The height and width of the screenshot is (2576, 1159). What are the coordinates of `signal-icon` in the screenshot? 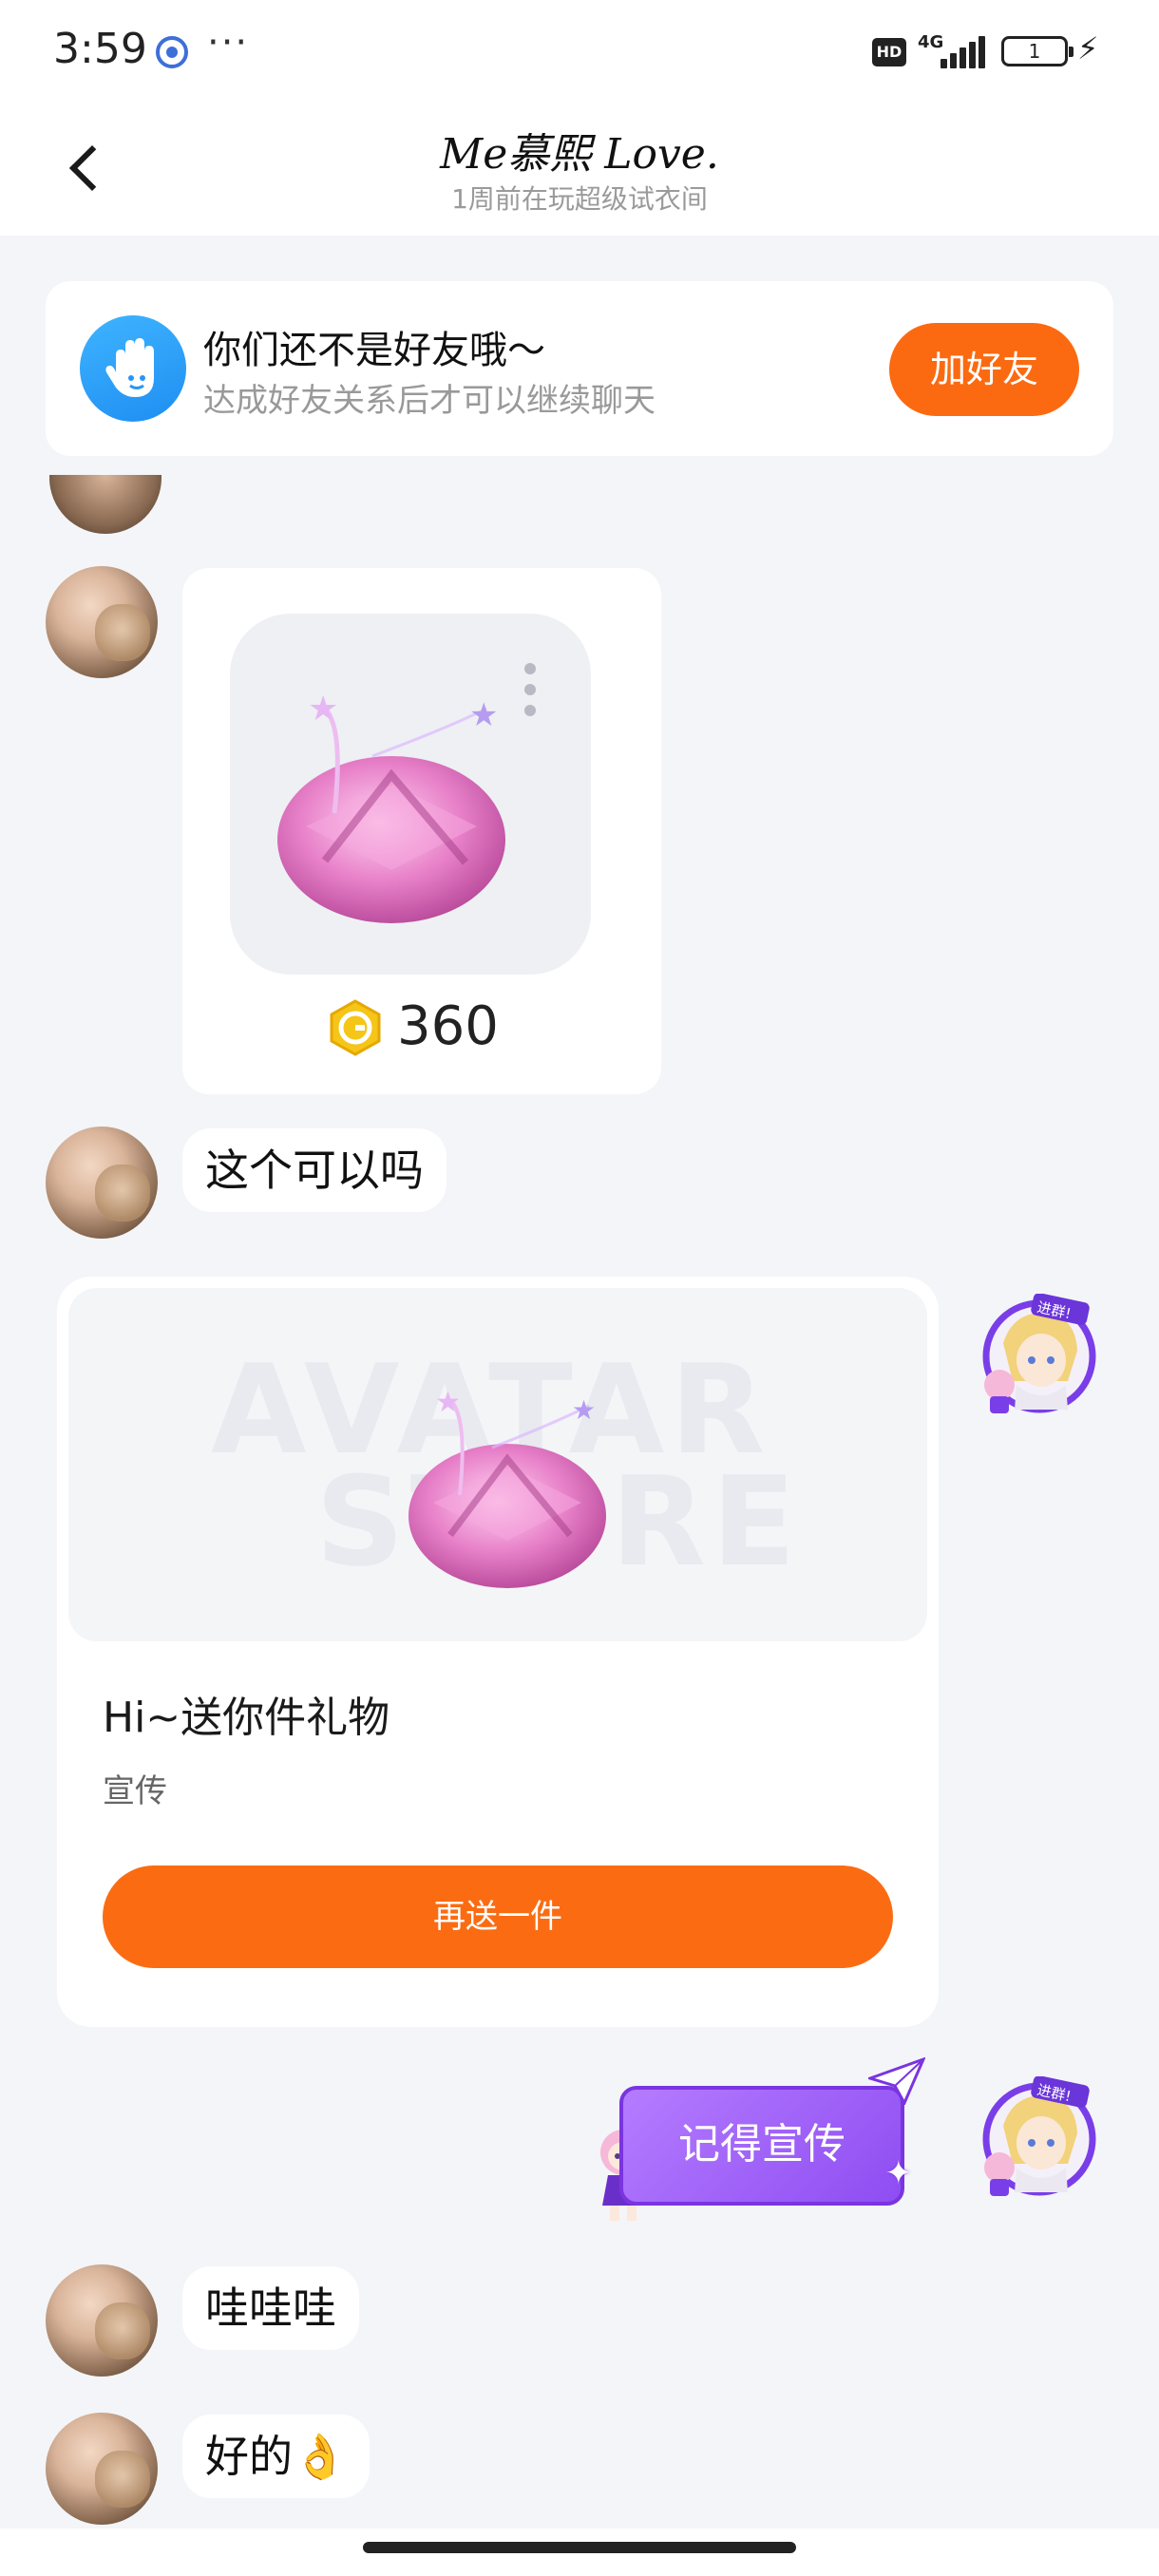 It's located at (964, 51).